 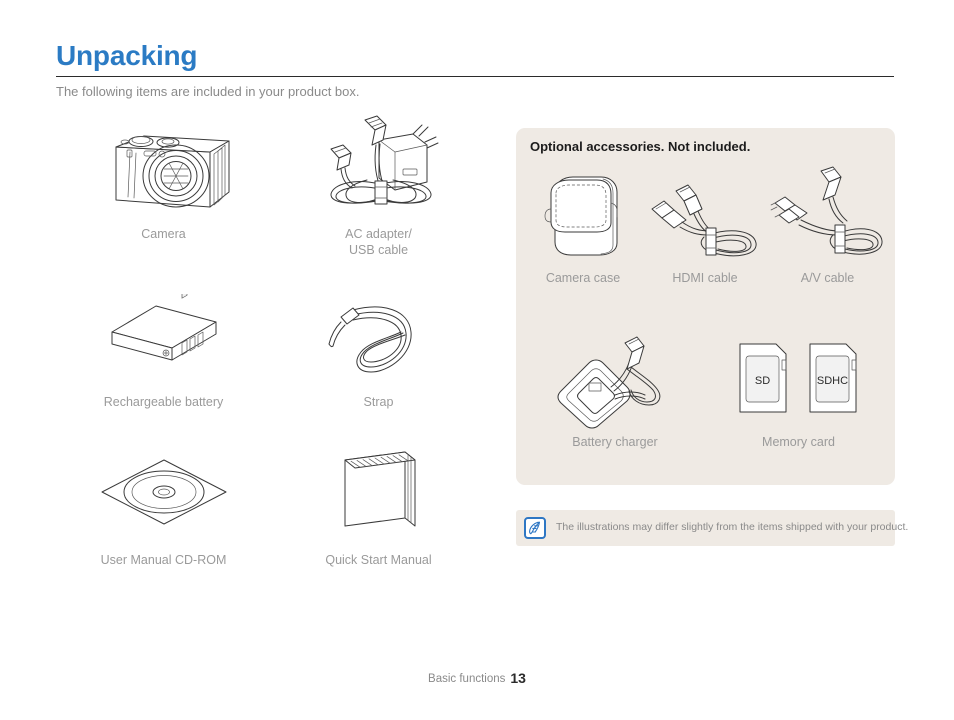 I want to click on optional-item-camera-case: Camera case, so click(x=583, y=224).